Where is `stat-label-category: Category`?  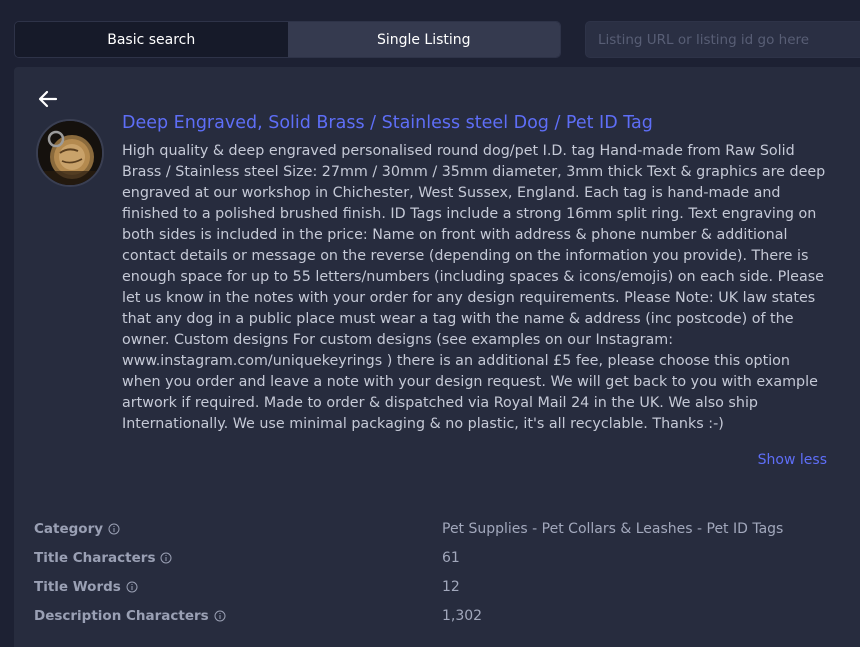
stat-label-category: Category is located at coordinates (69, 529).